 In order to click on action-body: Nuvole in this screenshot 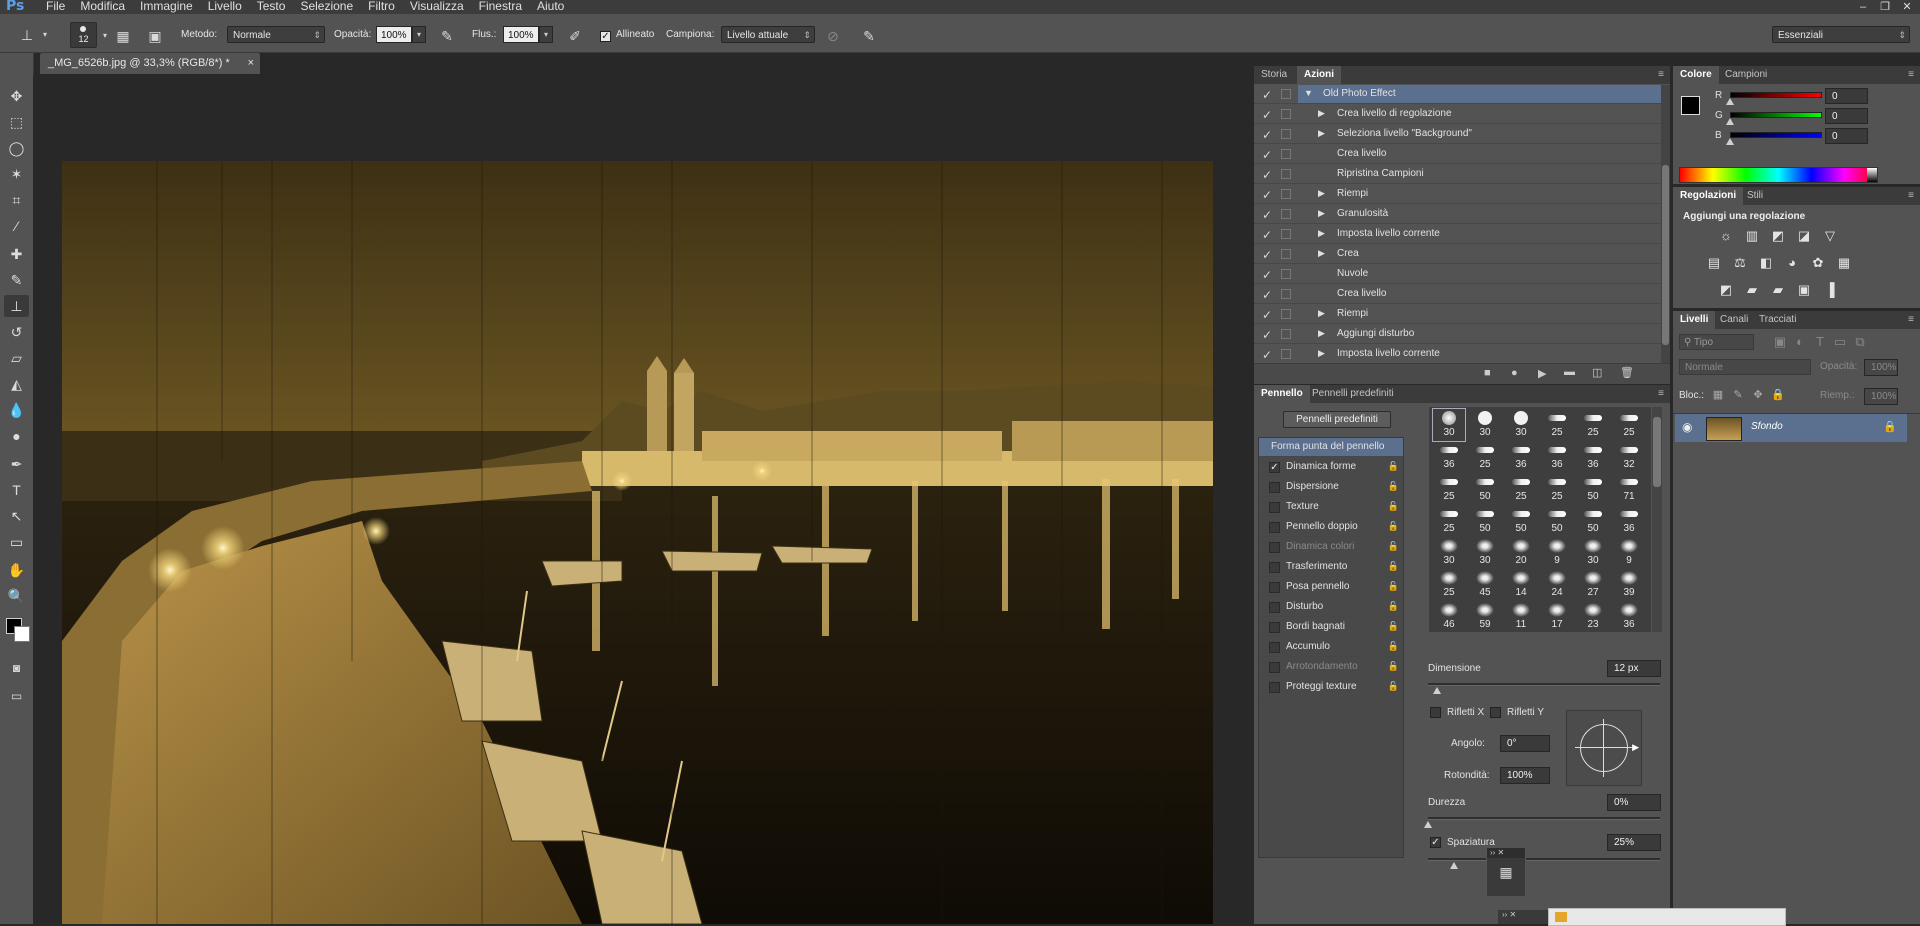, I will do `click(1481, 274)`.